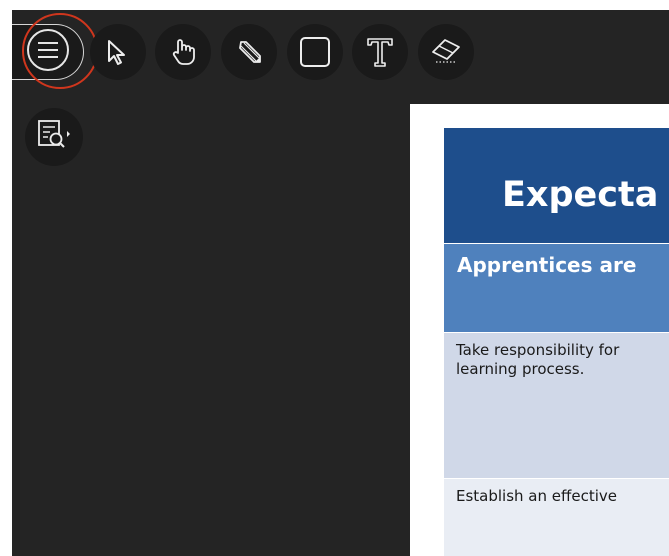 This screenshot has height=556, width=669. I want to click on rectangle-tool-button, so click(315, 52).